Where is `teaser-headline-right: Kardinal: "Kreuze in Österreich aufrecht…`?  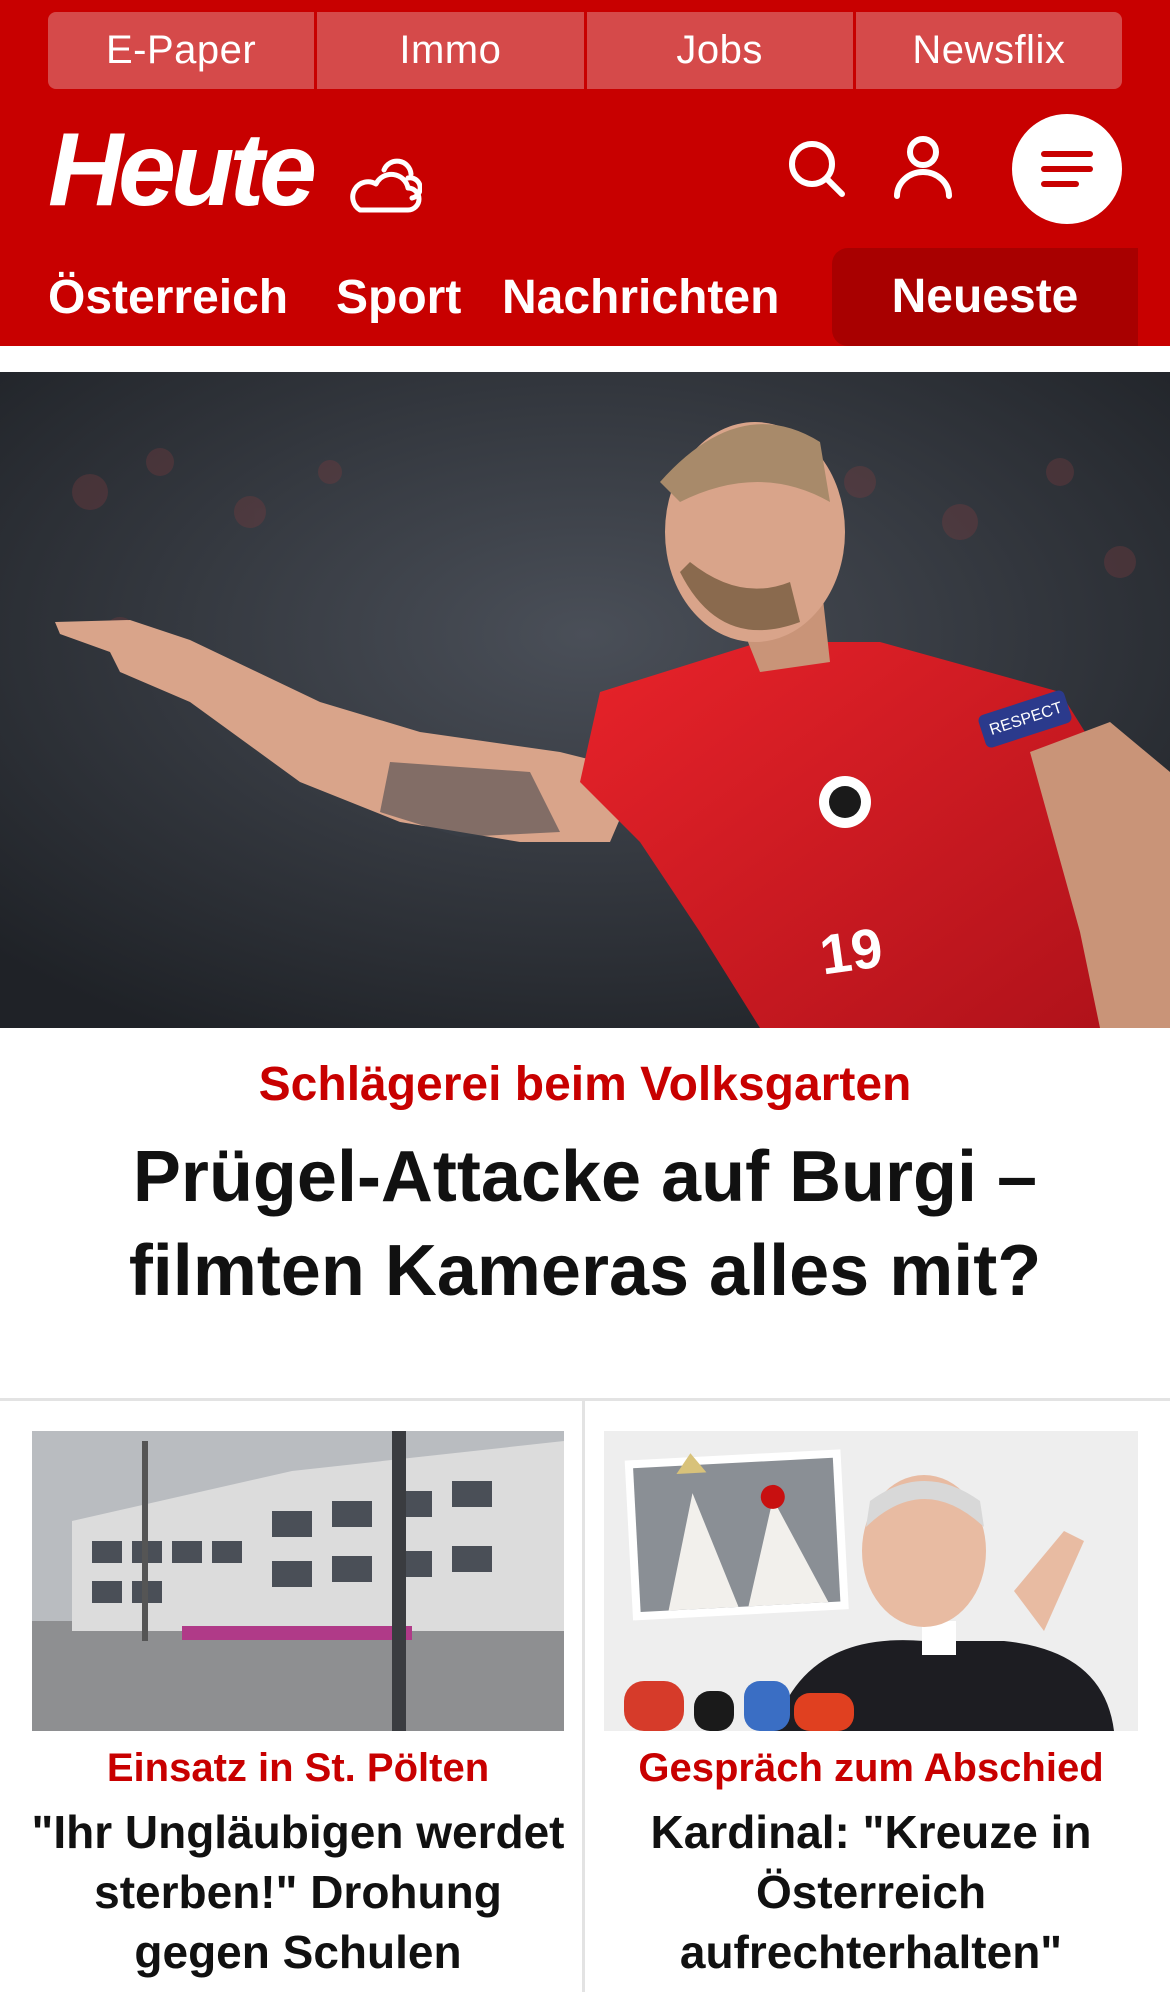 teaser-headline-right: Kardinal: "Kreuze in Österreich aufrecht… is located at coordinates (871, 1892).